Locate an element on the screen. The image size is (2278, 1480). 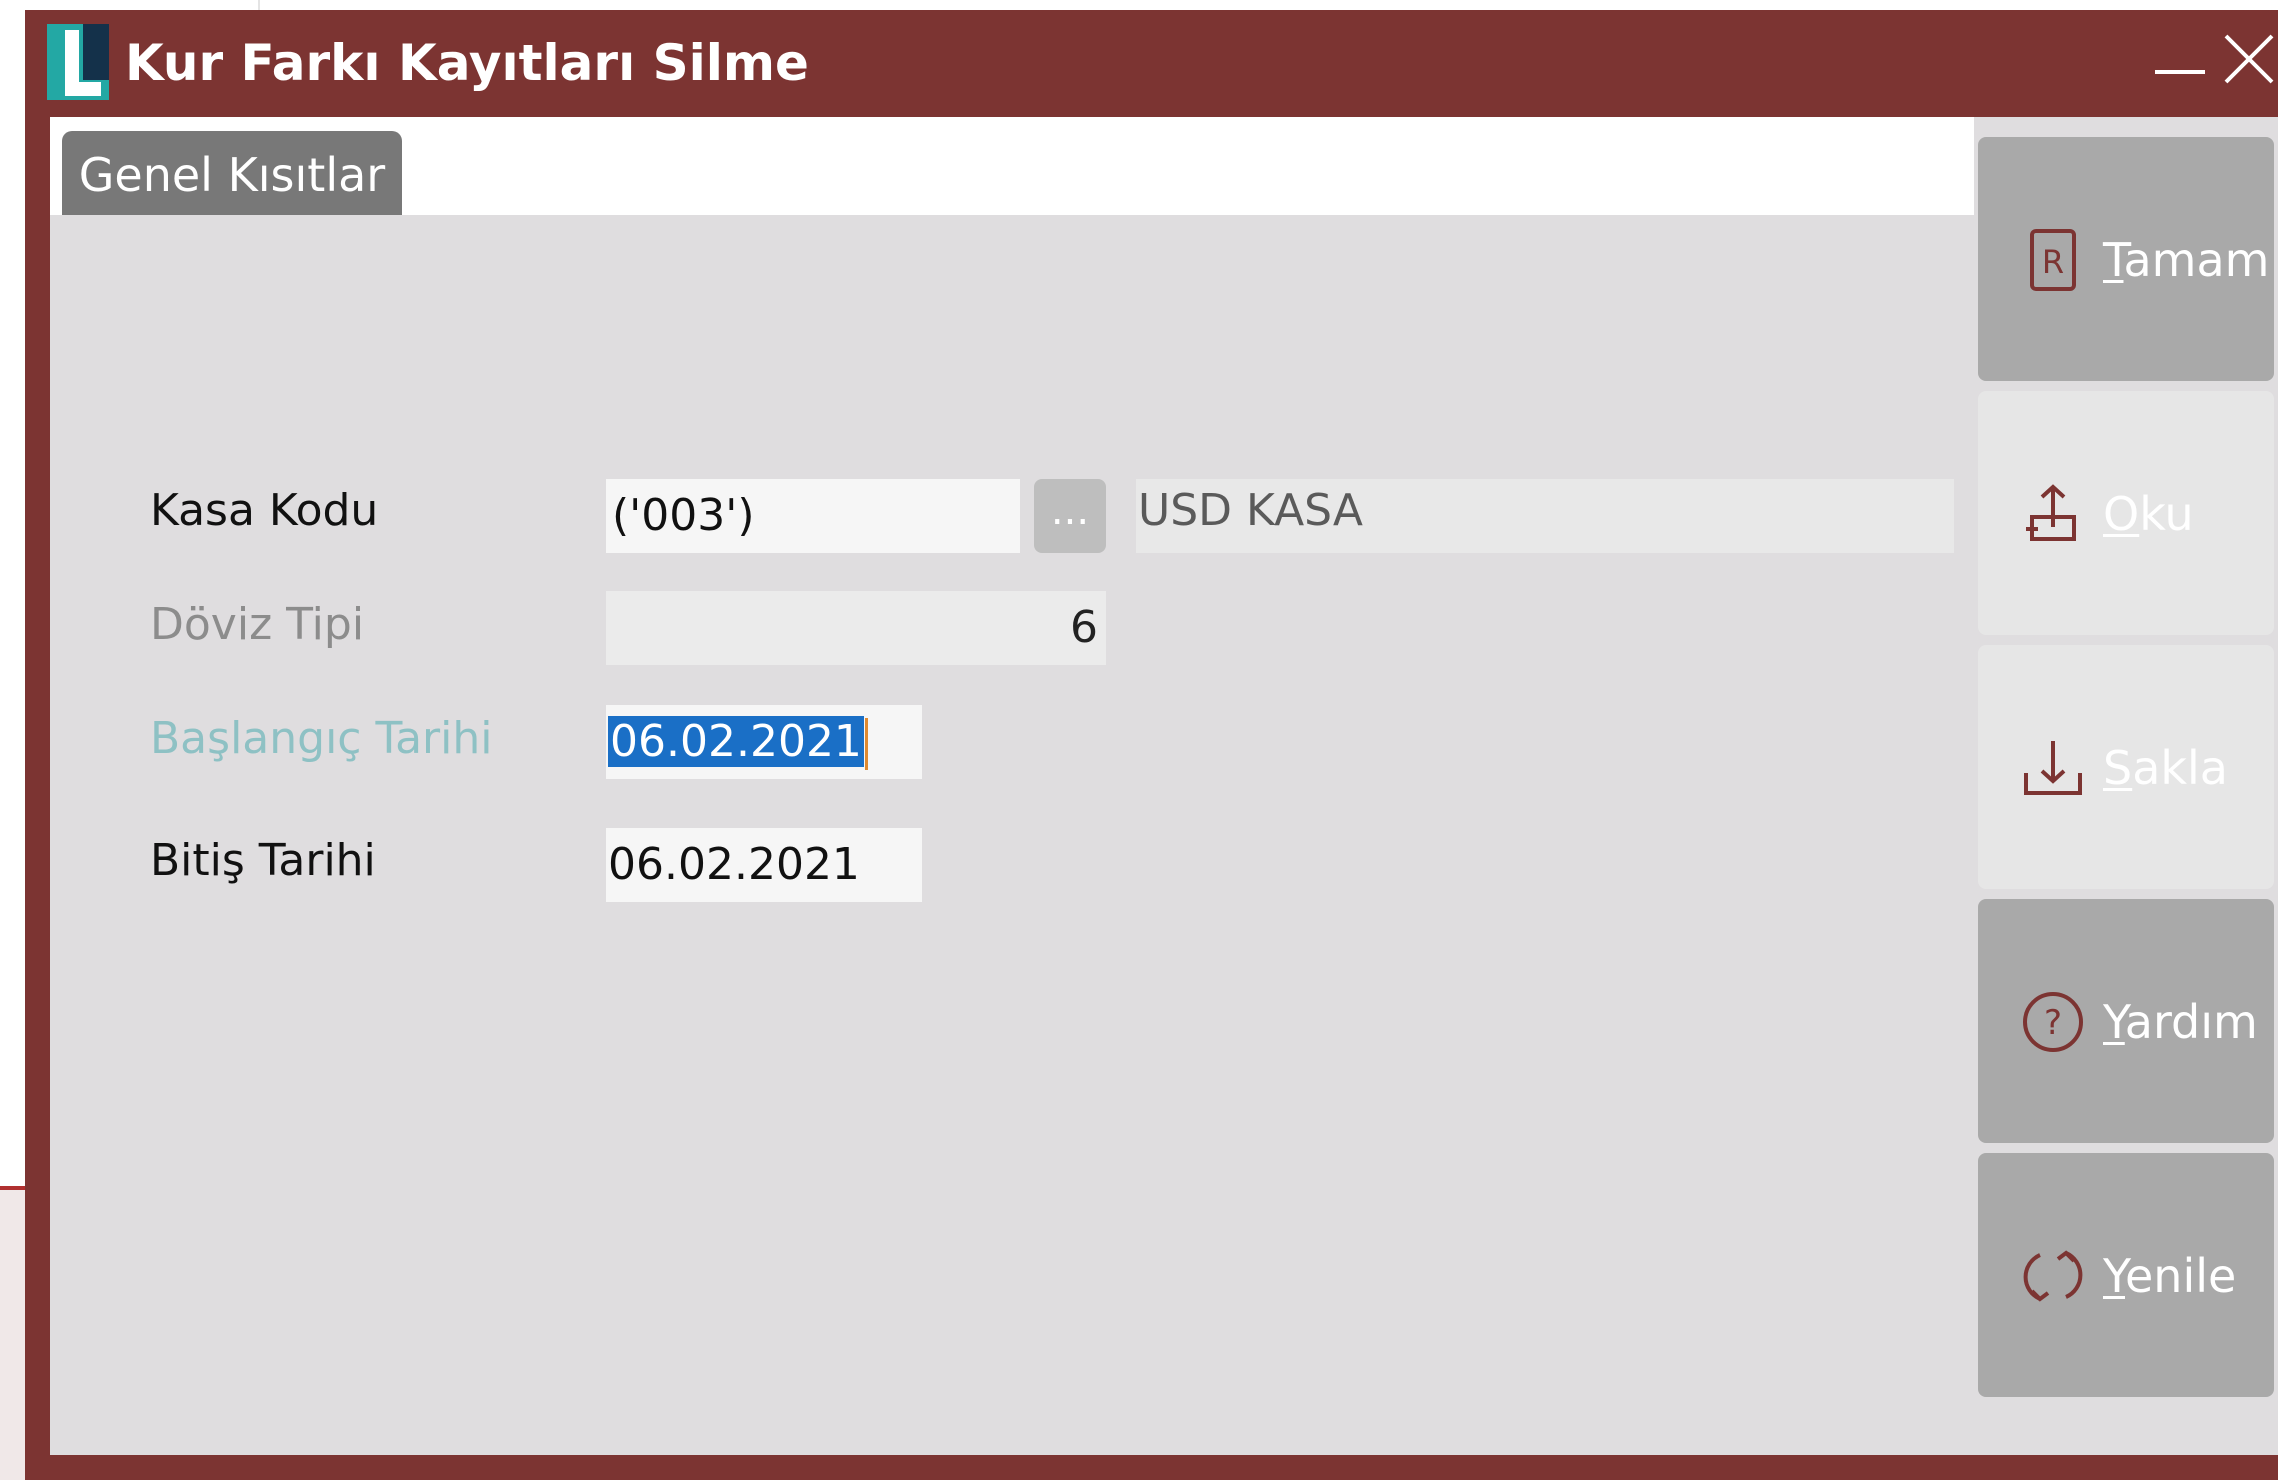
oku-button: Oku is located at coordinates (2126, 513).